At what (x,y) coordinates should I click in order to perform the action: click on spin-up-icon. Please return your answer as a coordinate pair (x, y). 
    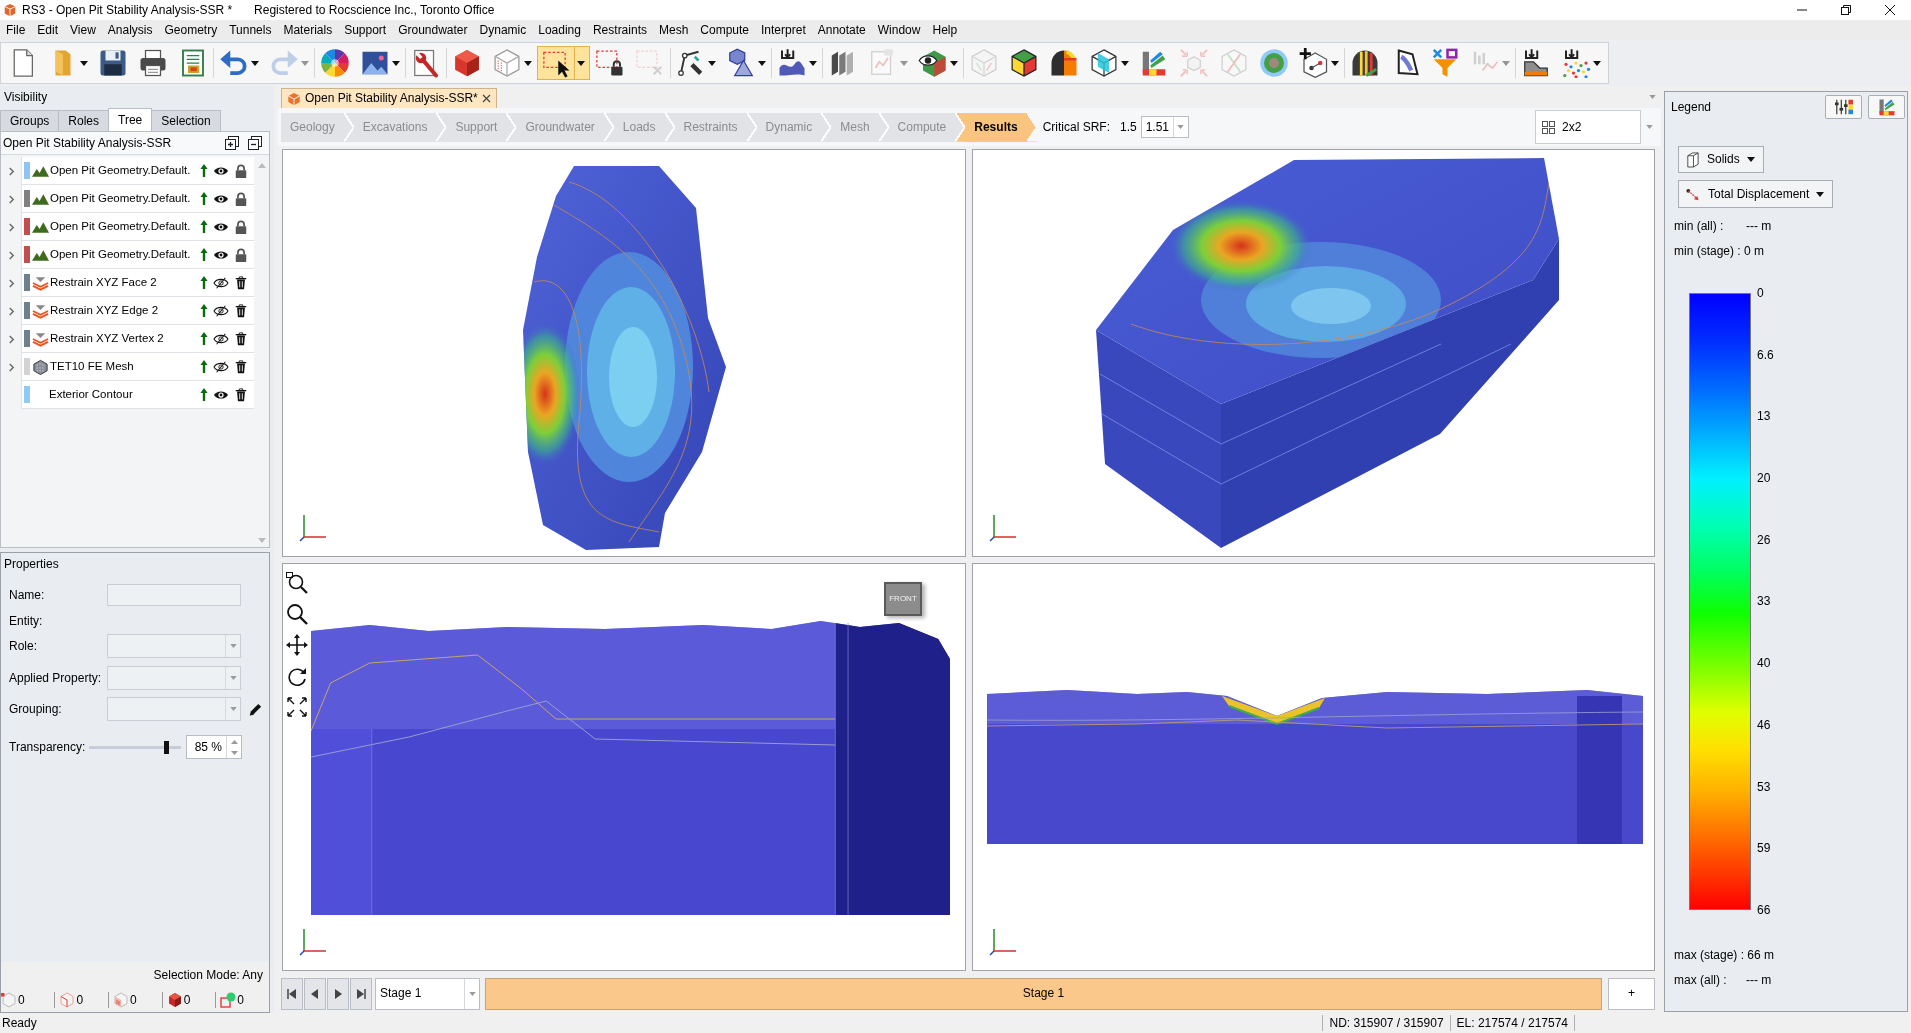
    Looking at the image, I should click on (234, 741).